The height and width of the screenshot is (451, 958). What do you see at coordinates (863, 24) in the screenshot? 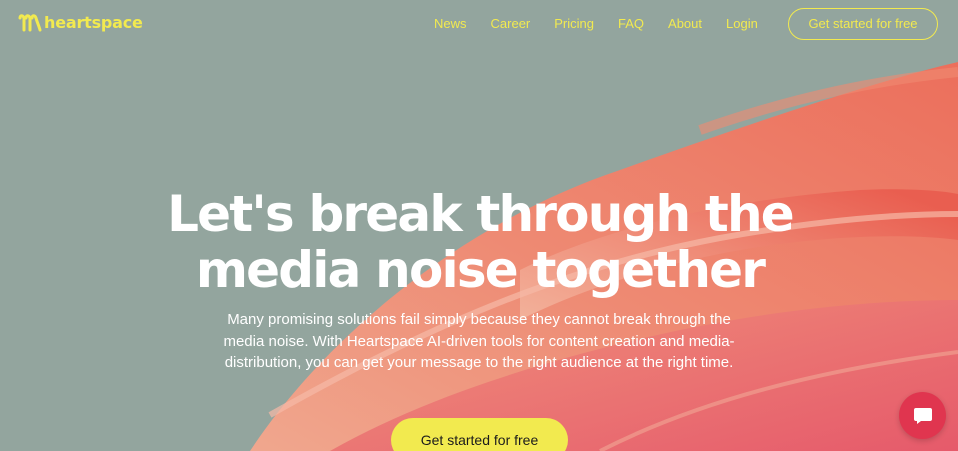
I see `get-started-header-button: Get started for free` at bounding box center [863, 24].